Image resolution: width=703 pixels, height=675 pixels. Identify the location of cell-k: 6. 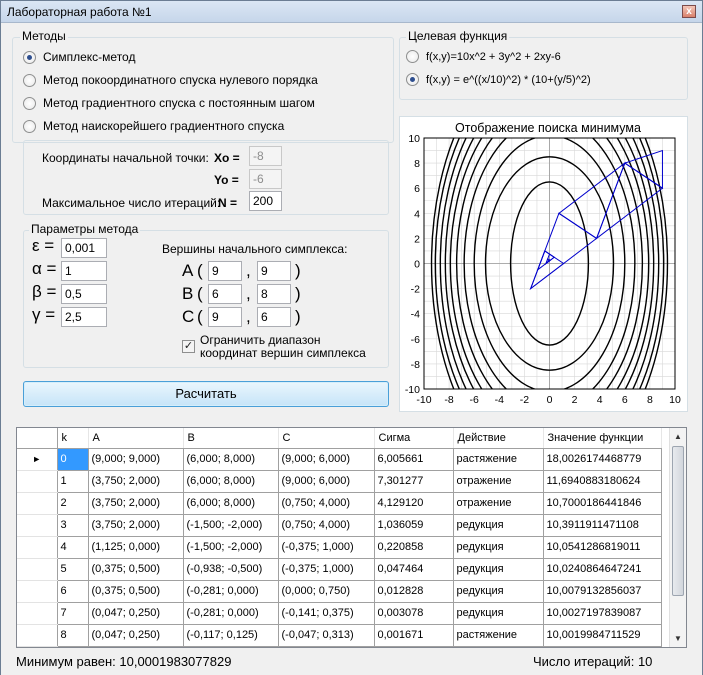
(72, 591).